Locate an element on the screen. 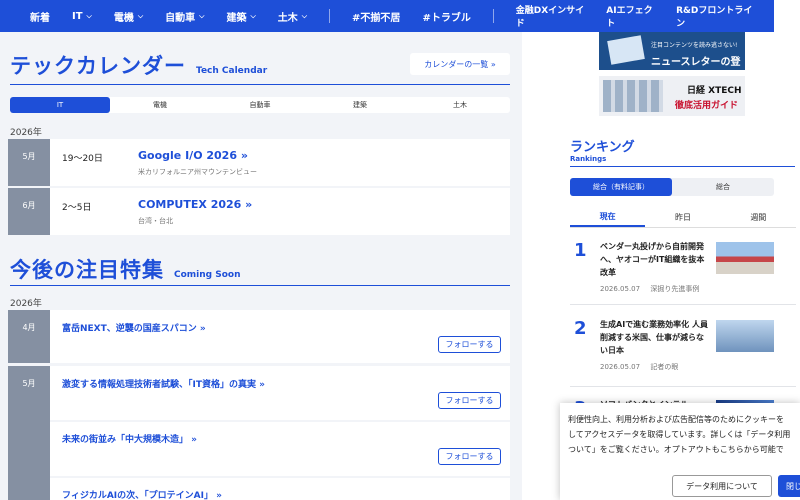  nav-item-it: IT ⌵ is located at coordinates (82, 16).